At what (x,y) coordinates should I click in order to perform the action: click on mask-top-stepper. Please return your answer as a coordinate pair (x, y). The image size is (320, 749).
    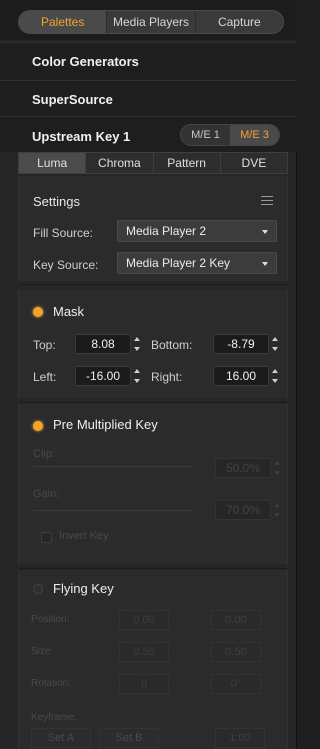
    Looking at the image, I should click on (137, 344).